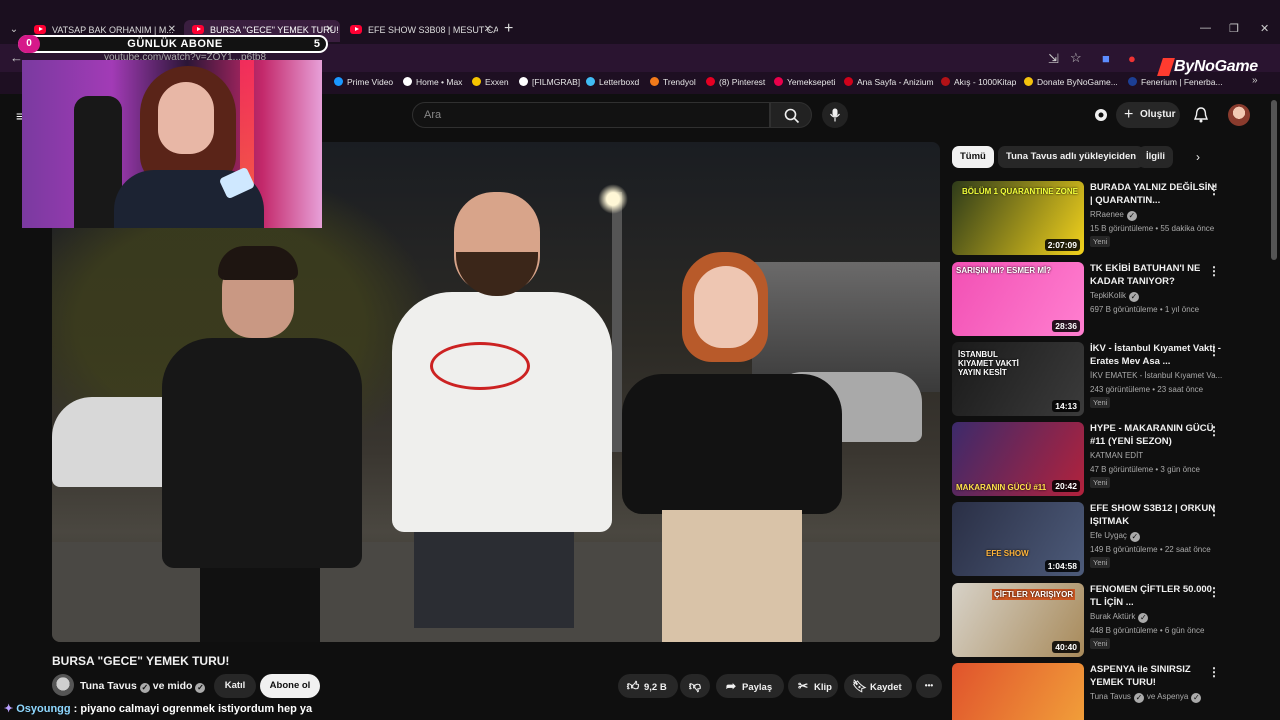 This screenshot has width=1280, height=720. What do you see at coordinates (1071, 157) in the screenshot?
I see `chip-from-uploader: Tuna Tavus adlı yükleyiciden` at bounding box center [1071, 157].